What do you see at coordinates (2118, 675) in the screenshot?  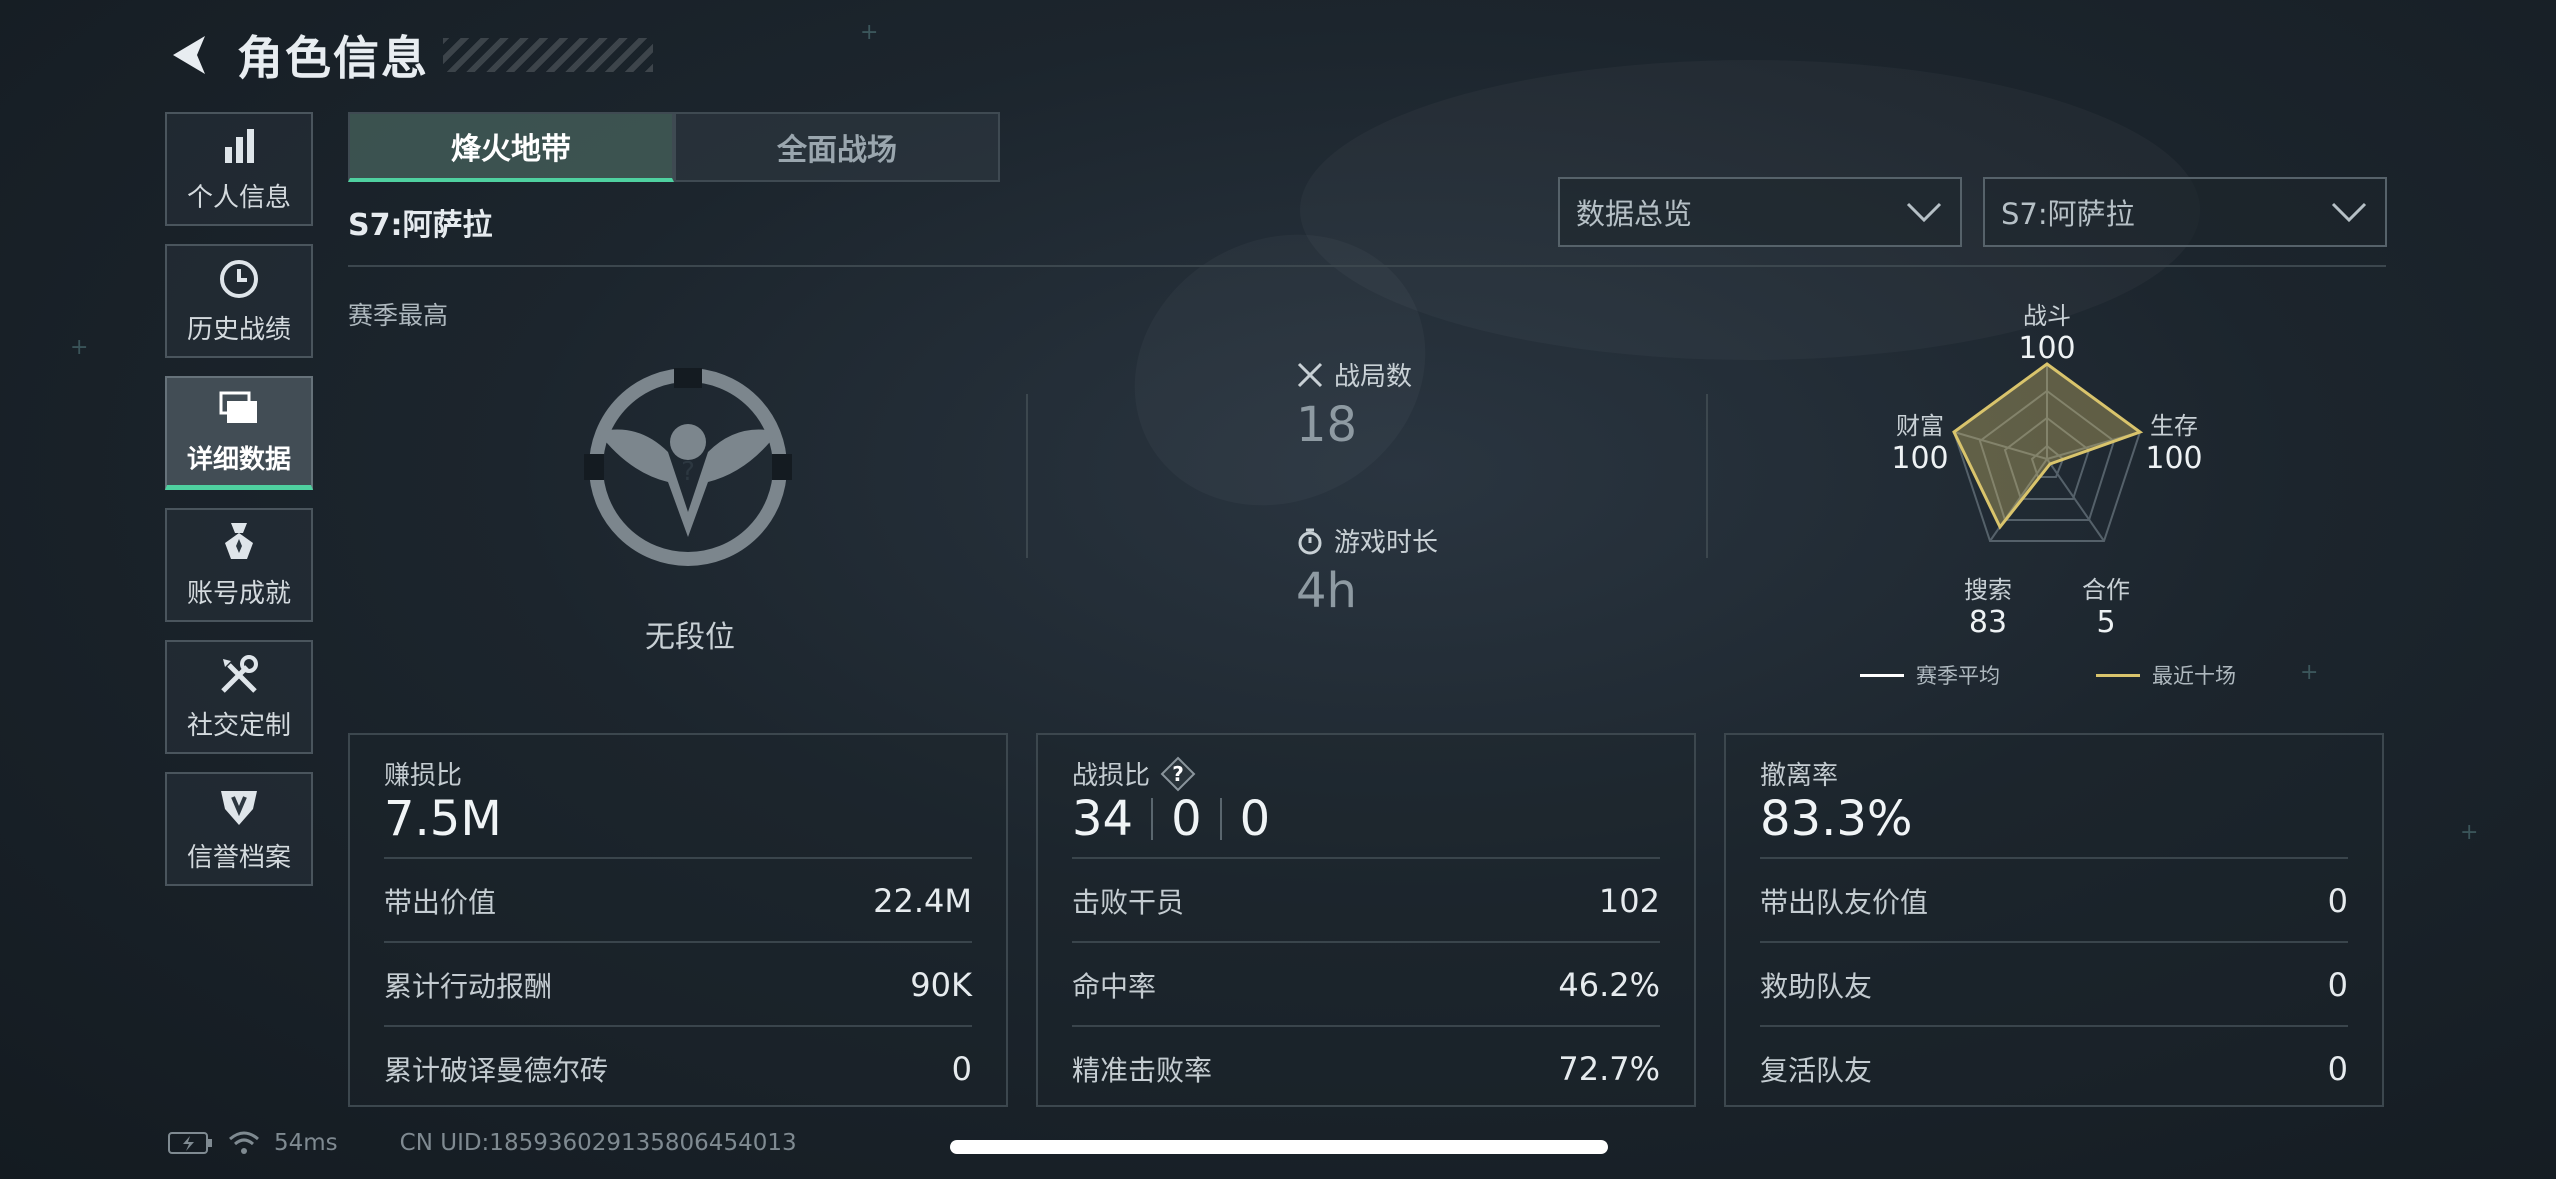 I see `legend-line-gold` at bounding box center [2118, 675].